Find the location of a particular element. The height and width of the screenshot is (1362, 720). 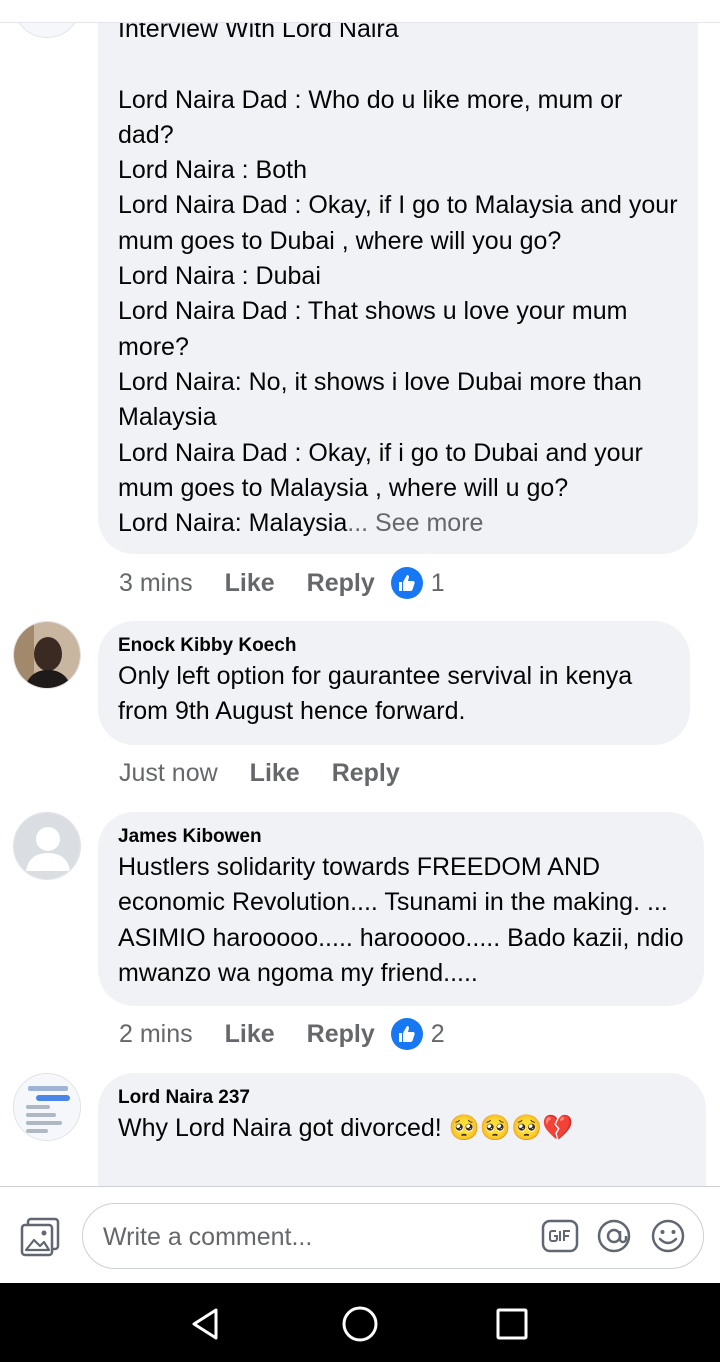

comment-author: Enock Kibby Koech is located at coordinates (394, 646).